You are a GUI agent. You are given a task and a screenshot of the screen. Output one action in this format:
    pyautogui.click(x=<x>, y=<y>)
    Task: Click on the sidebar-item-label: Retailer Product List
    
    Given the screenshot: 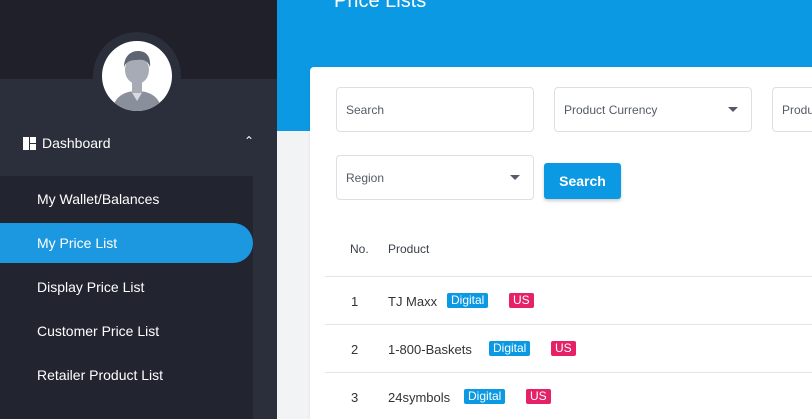 What is the action you would take?
    pyautogui.click(x=100, y=375)
    